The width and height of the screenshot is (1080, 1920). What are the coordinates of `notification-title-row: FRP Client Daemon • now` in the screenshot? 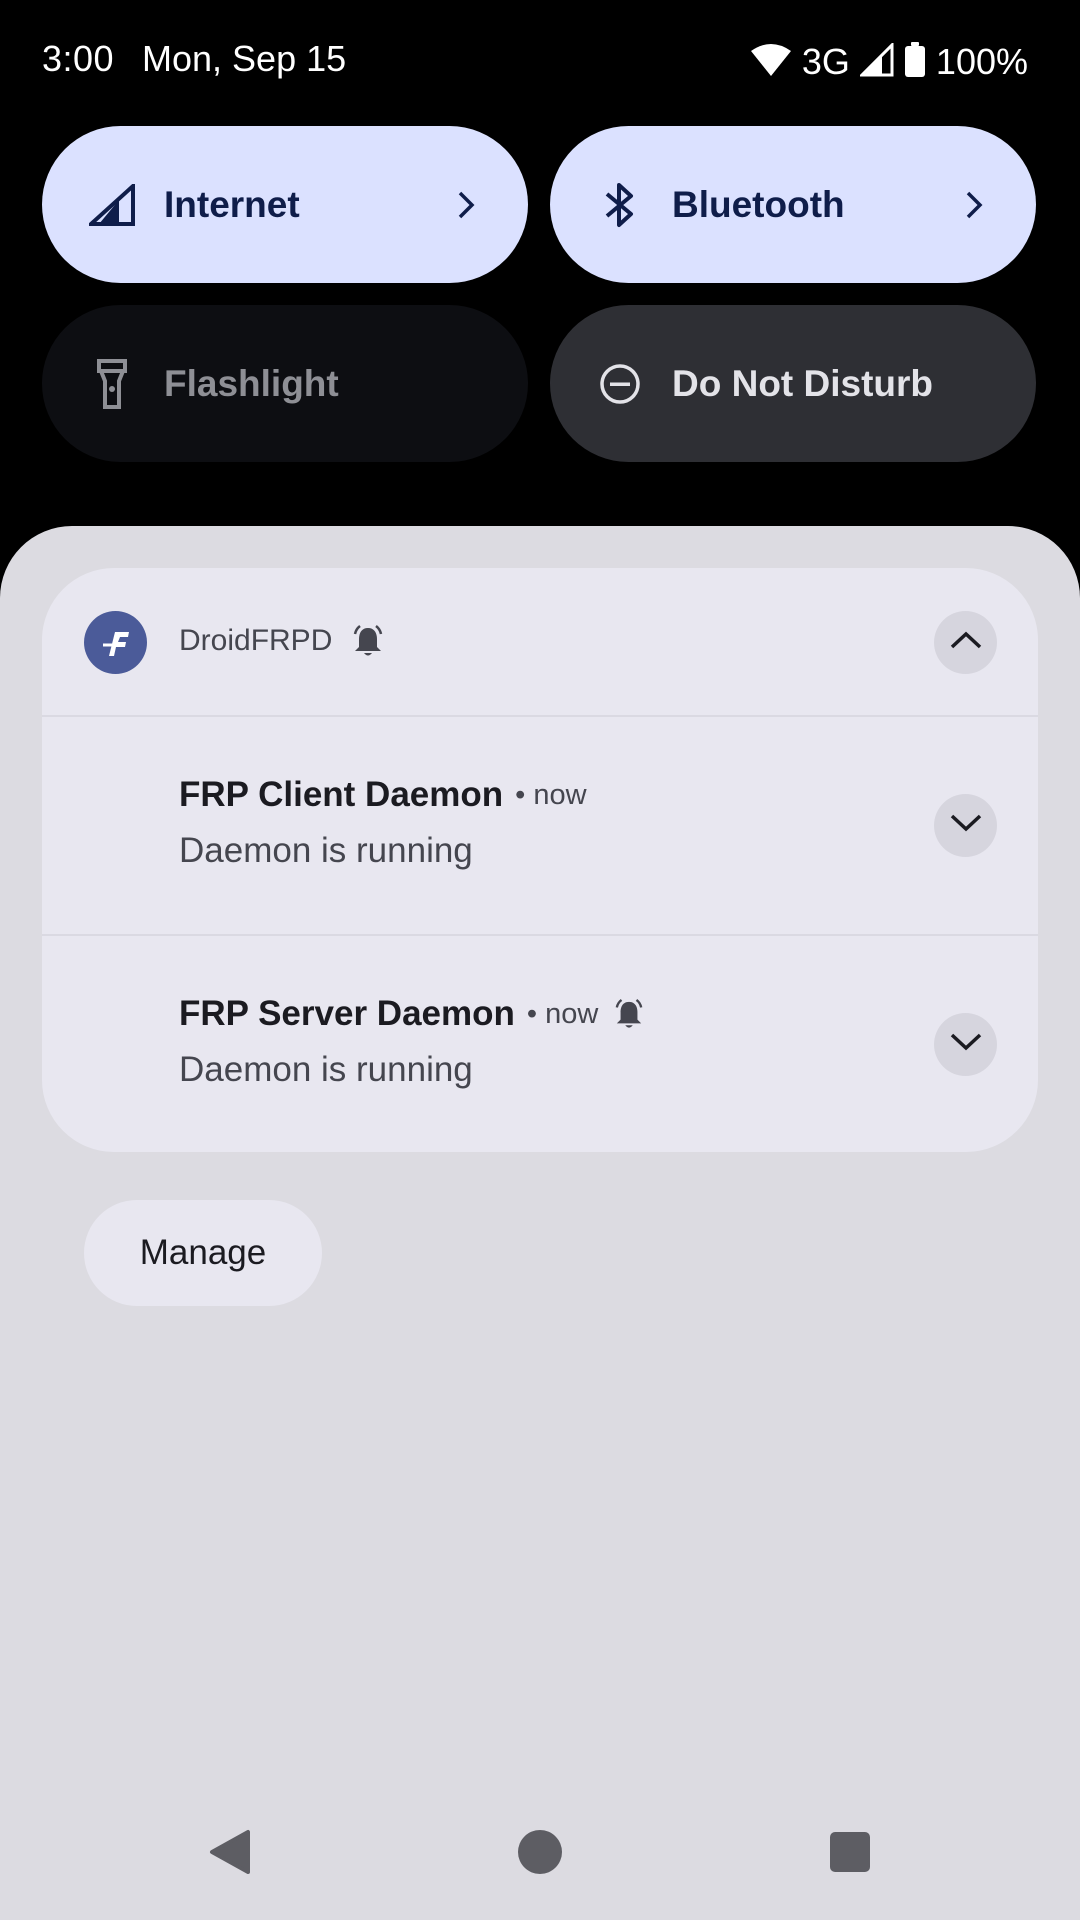 It's located at (383, 795).